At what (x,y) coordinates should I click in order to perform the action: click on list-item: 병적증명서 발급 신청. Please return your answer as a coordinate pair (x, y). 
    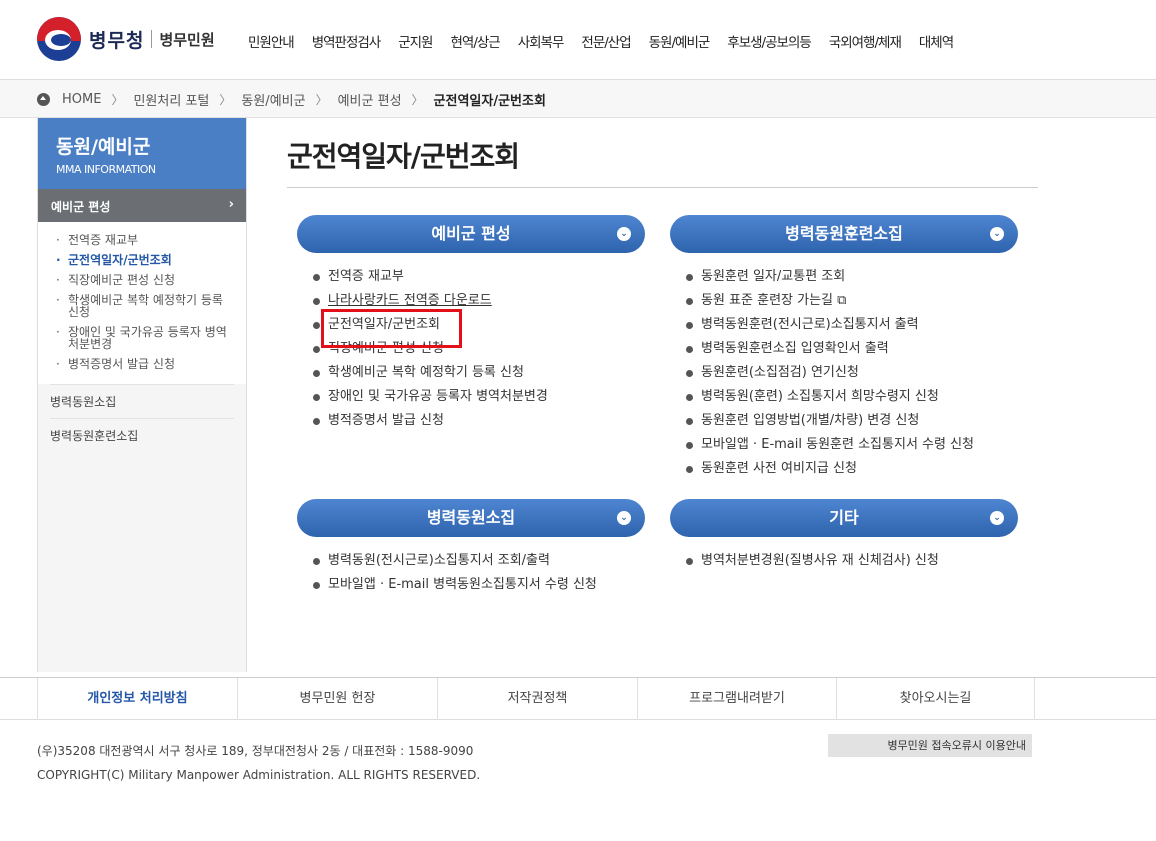
    Looking at the image, I should click on (430, 421).